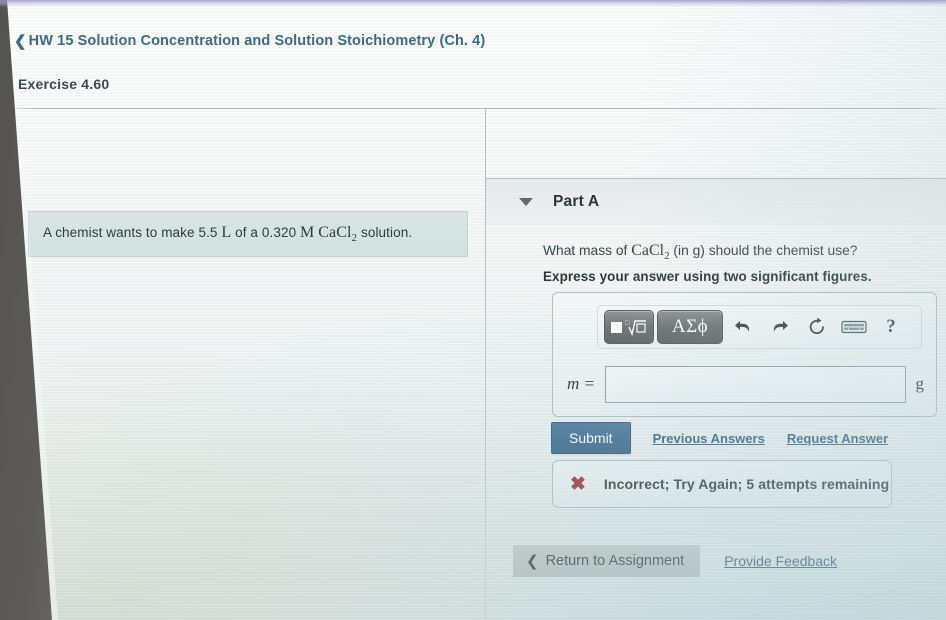 The height and width of the screenshot is (620, 946). I want to click on help-button: ?, so click(891, 327).